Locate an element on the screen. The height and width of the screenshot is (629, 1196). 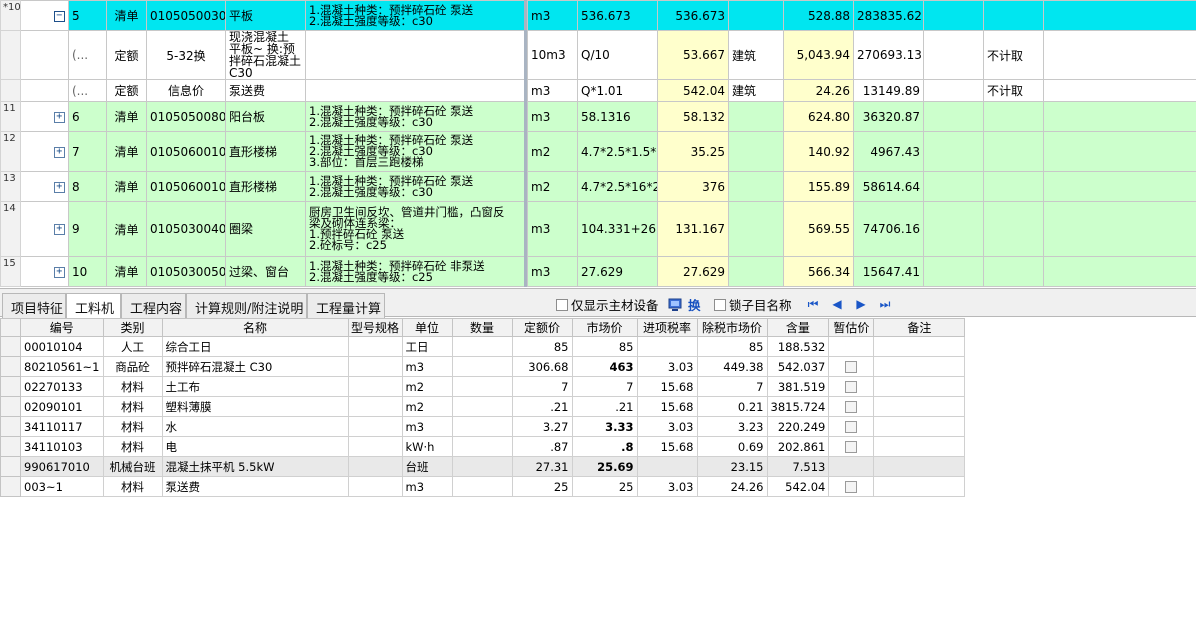
feature-cell: 1.混凝土种类：预拌碎石砼 泵送 is located at coordinates (415, 286).